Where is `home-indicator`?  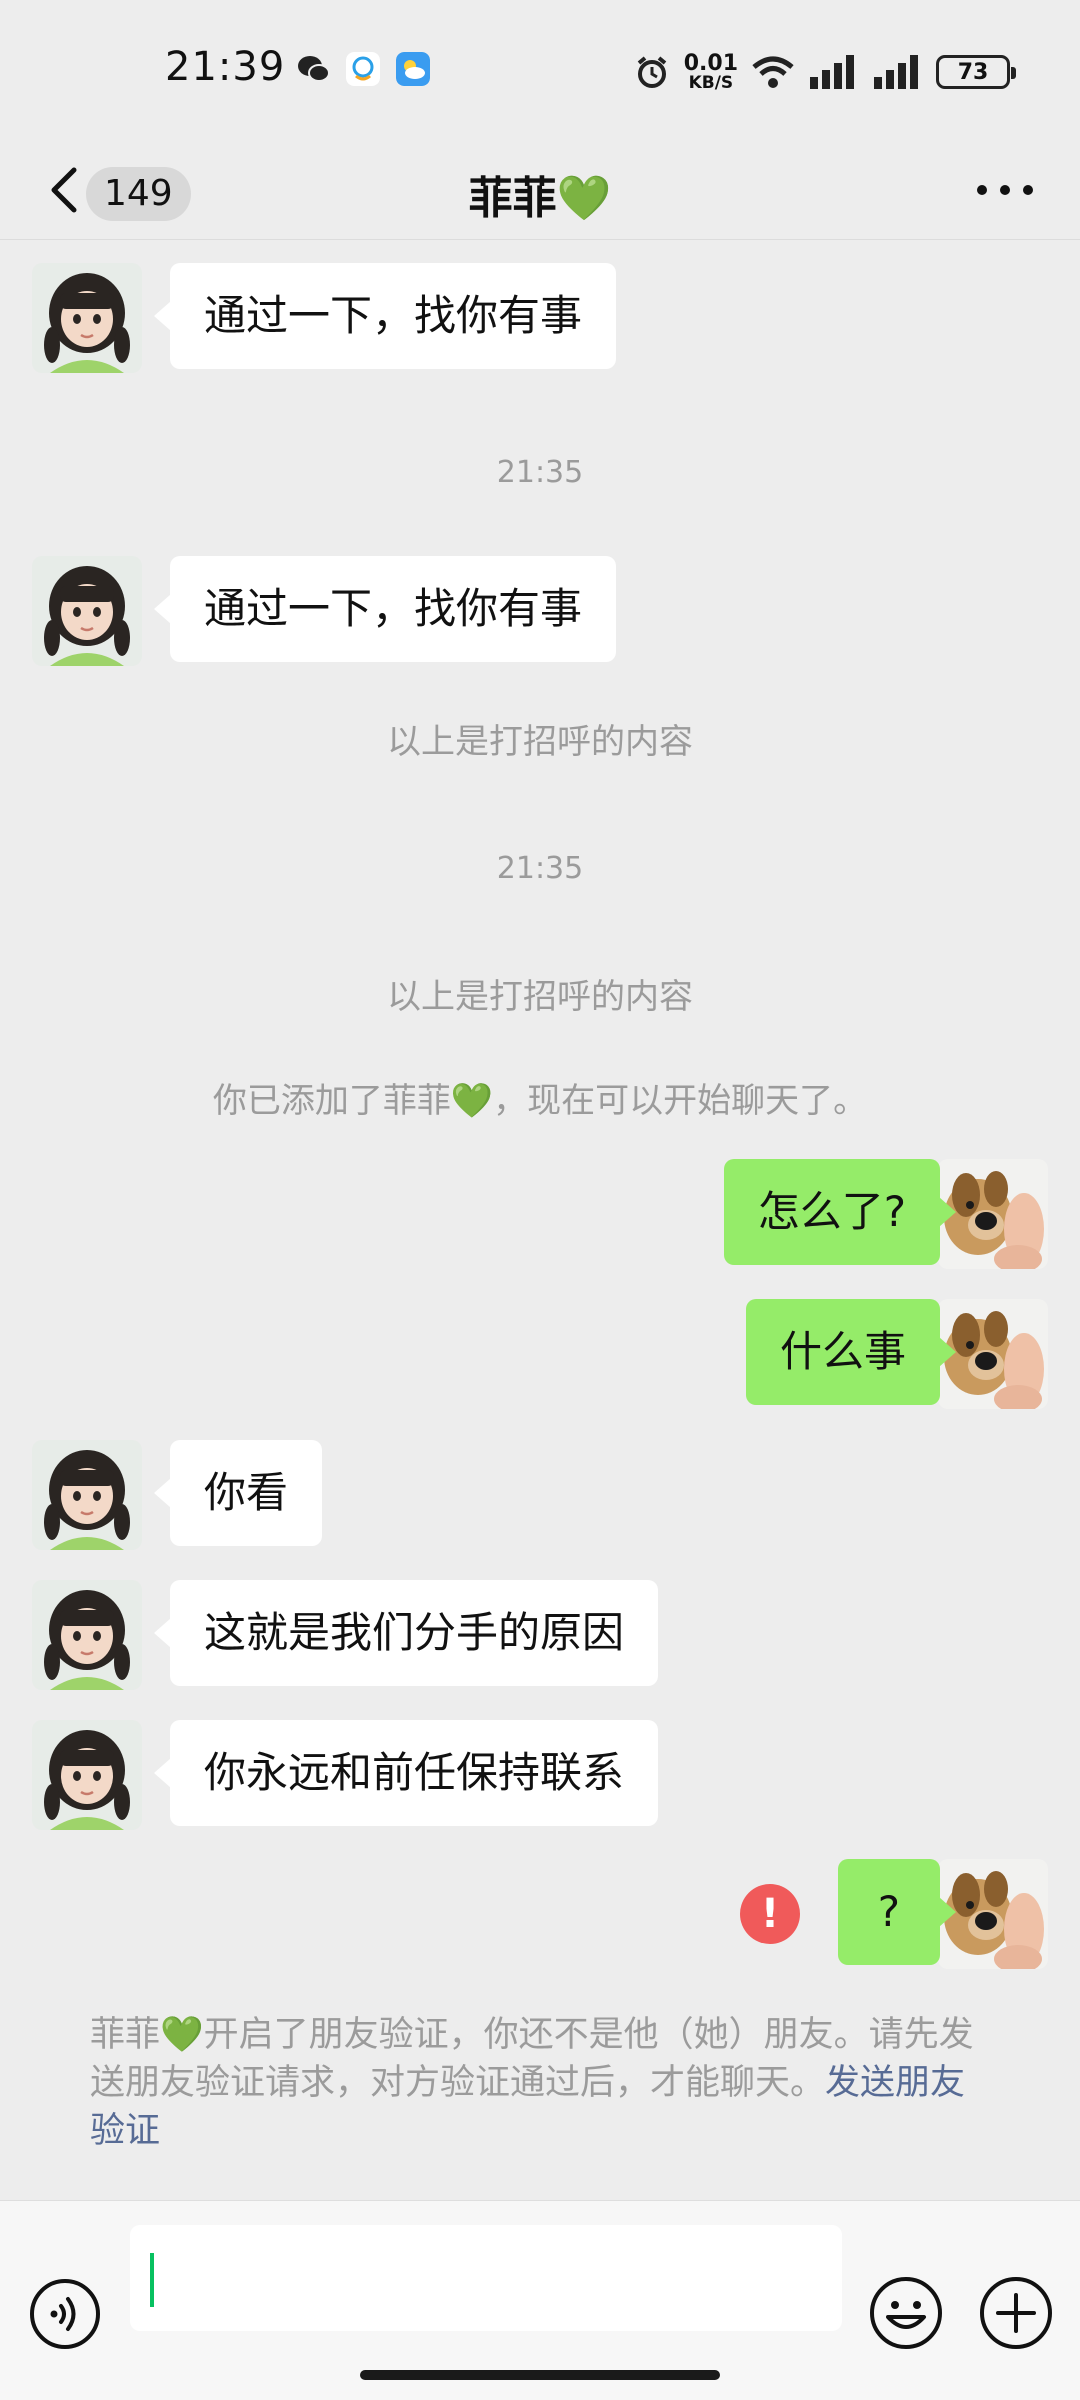 home-indicator is located at coordinates (540, 2375).